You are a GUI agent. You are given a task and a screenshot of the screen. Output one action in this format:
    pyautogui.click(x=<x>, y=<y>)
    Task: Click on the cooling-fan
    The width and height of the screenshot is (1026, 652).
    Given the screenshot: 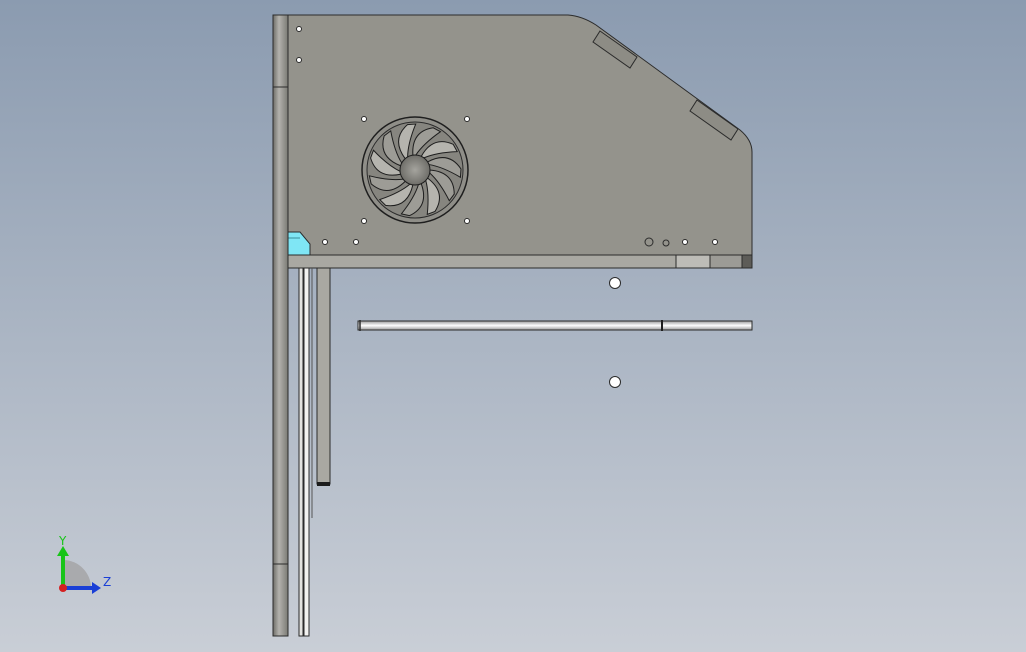 What is the action you would take?
    pyautogui.click(x=415, y=170)
    